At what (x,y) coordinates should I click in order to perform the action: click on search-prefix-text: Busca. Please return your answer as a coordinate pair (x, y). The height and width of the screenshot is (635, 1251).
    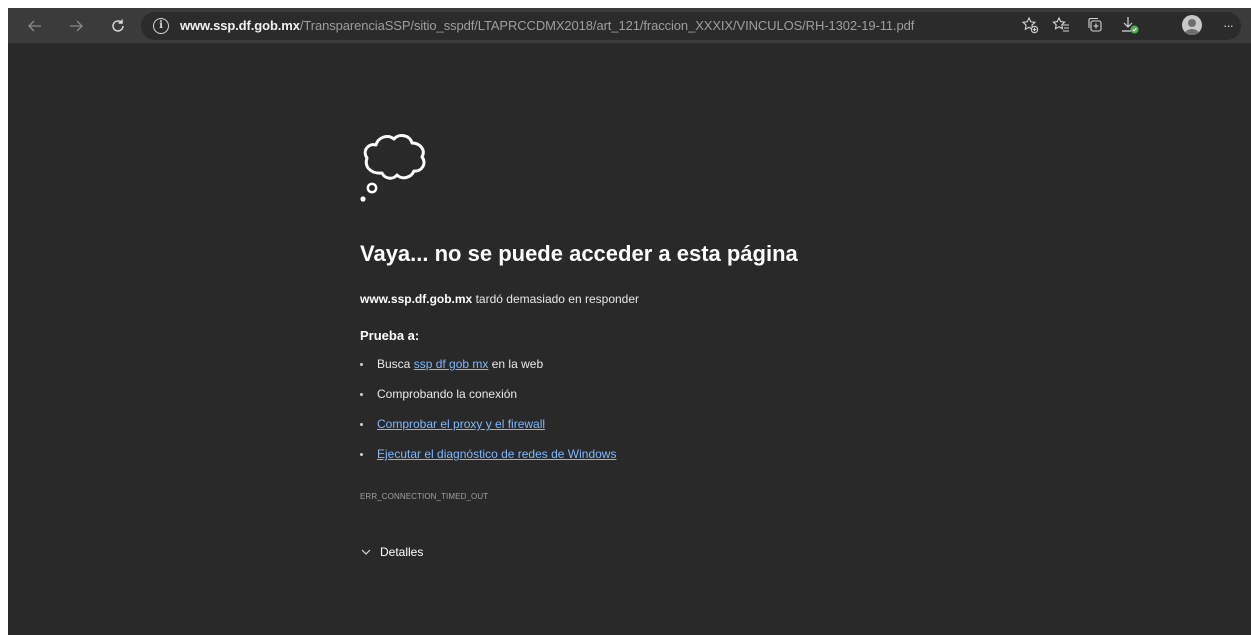
    Looking at the image, I should click on (394, 364).